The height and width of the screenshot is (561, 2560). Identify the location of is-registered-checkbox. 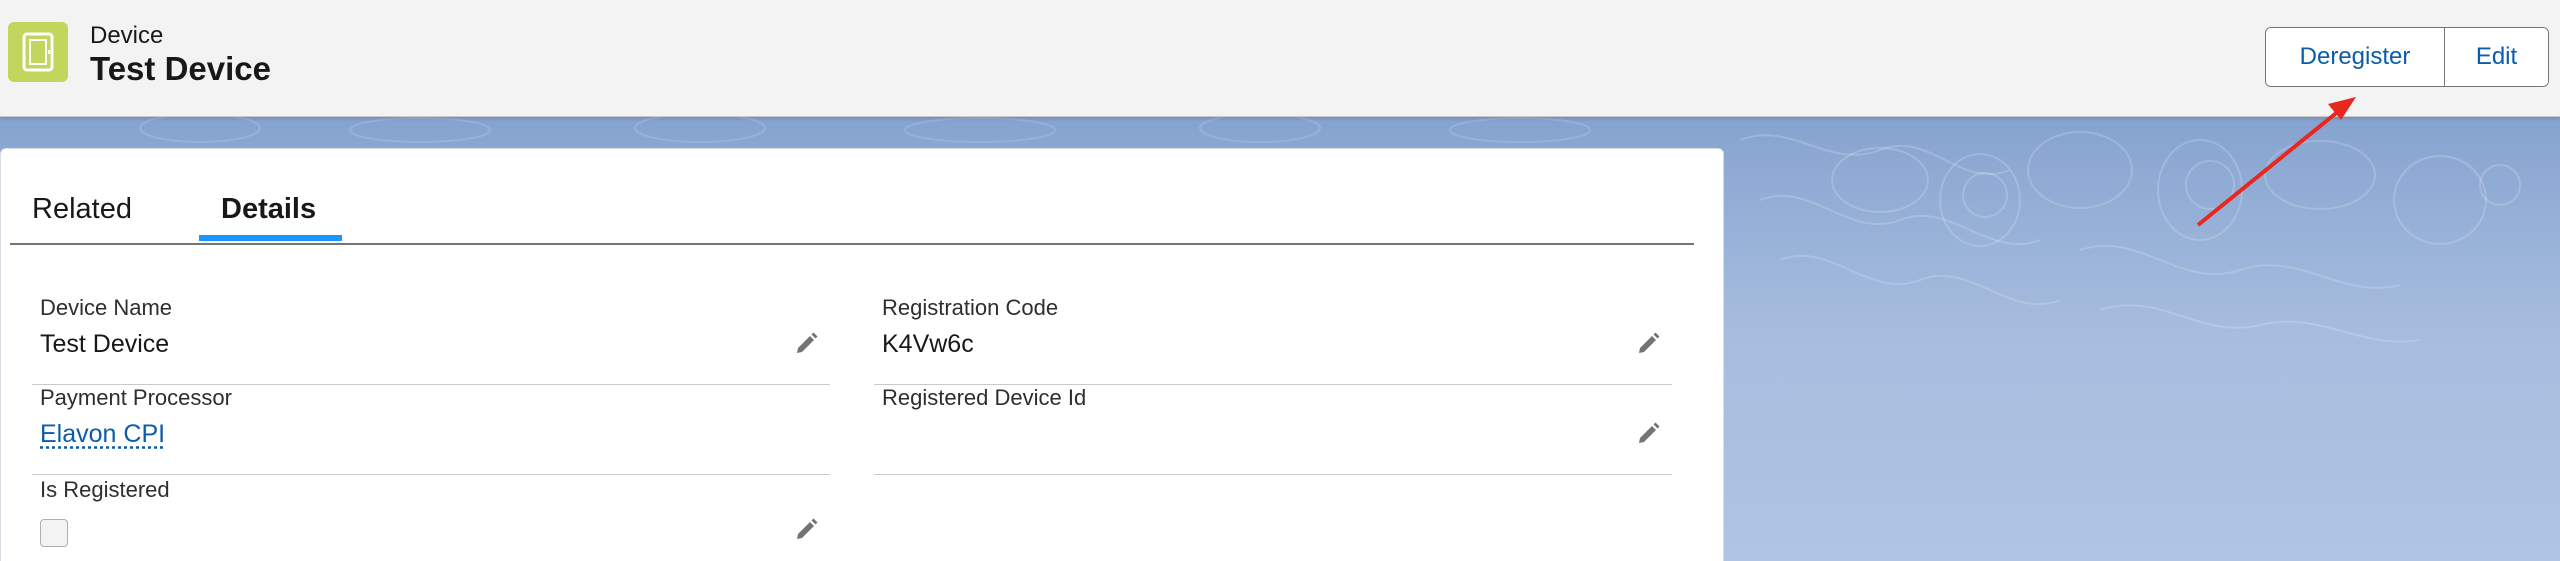
(54, 533).